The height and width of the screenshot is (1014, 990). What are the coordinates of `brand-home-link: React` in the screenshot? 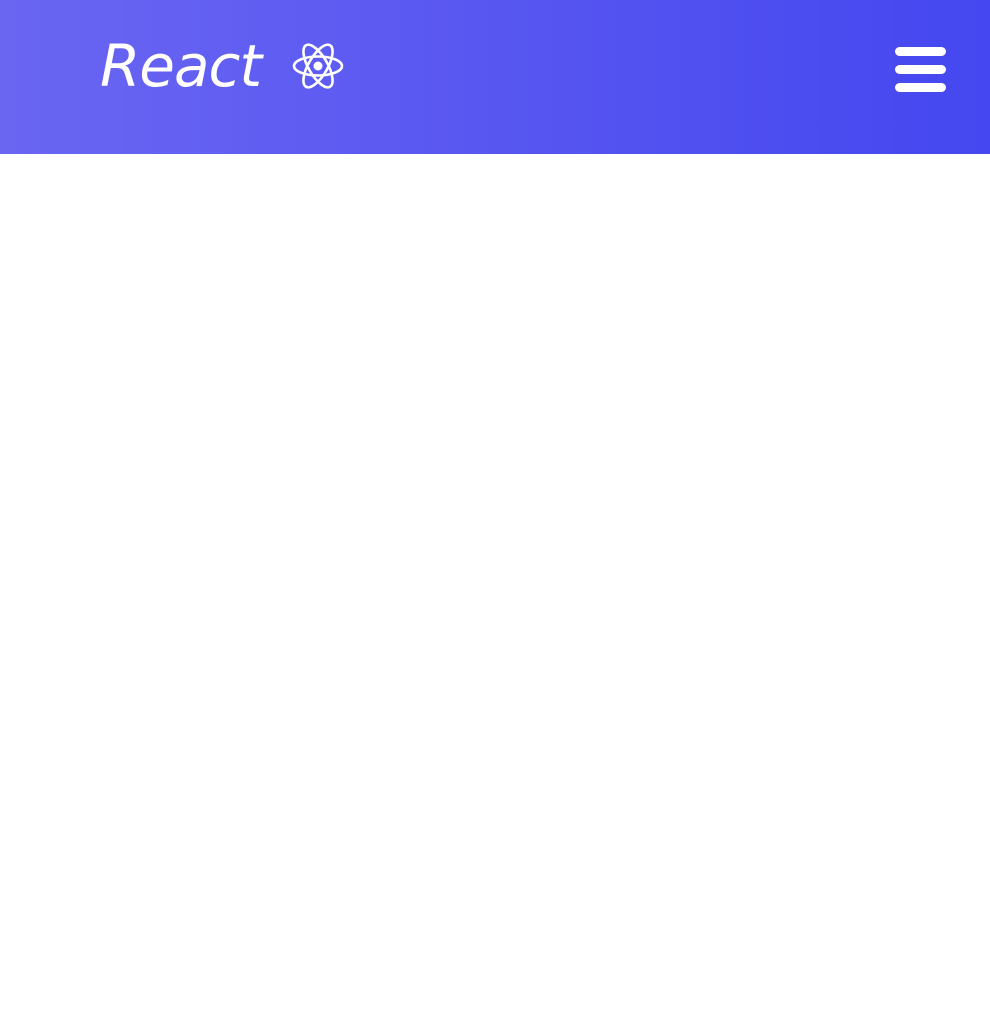 It's located at (222, 66).